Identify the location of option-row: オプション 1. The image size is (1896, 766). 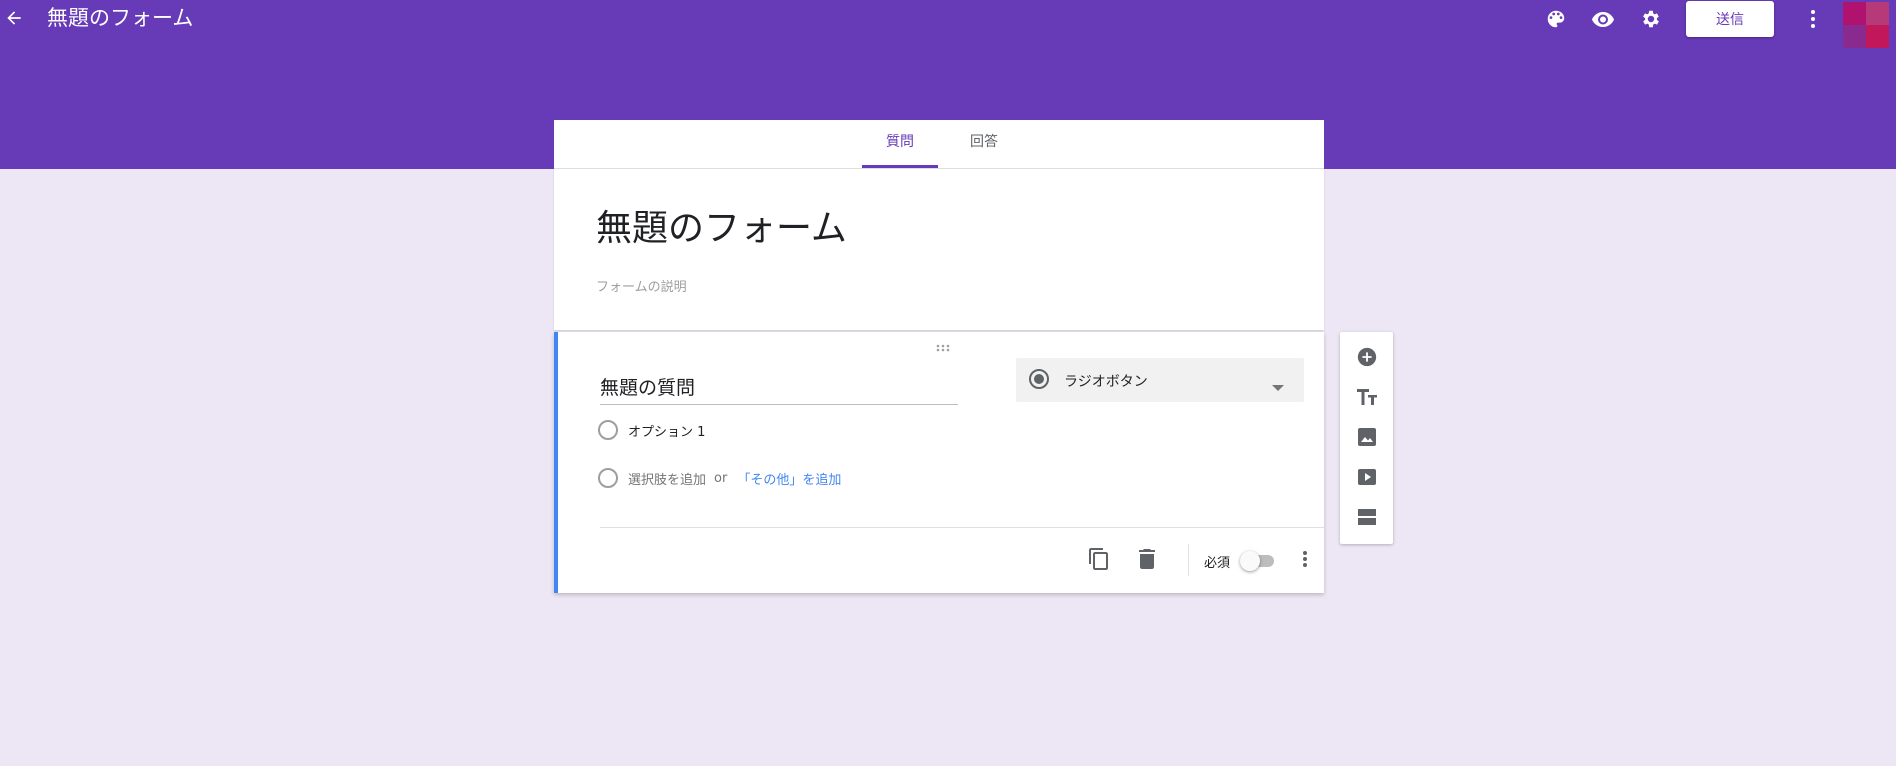
(651, 430).